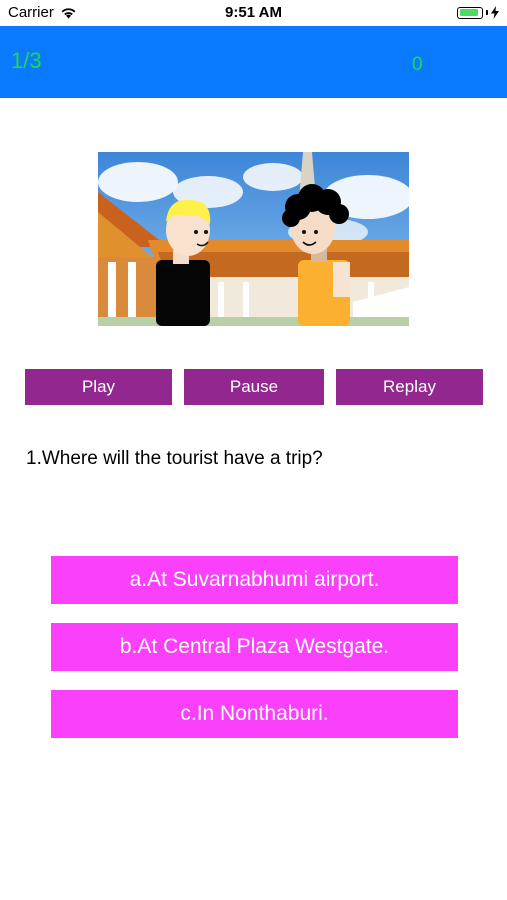 Image resolution: width=507 pixels, height=900 pixels. I want to click on status-time: 9:51 AM, so click(253, 12).